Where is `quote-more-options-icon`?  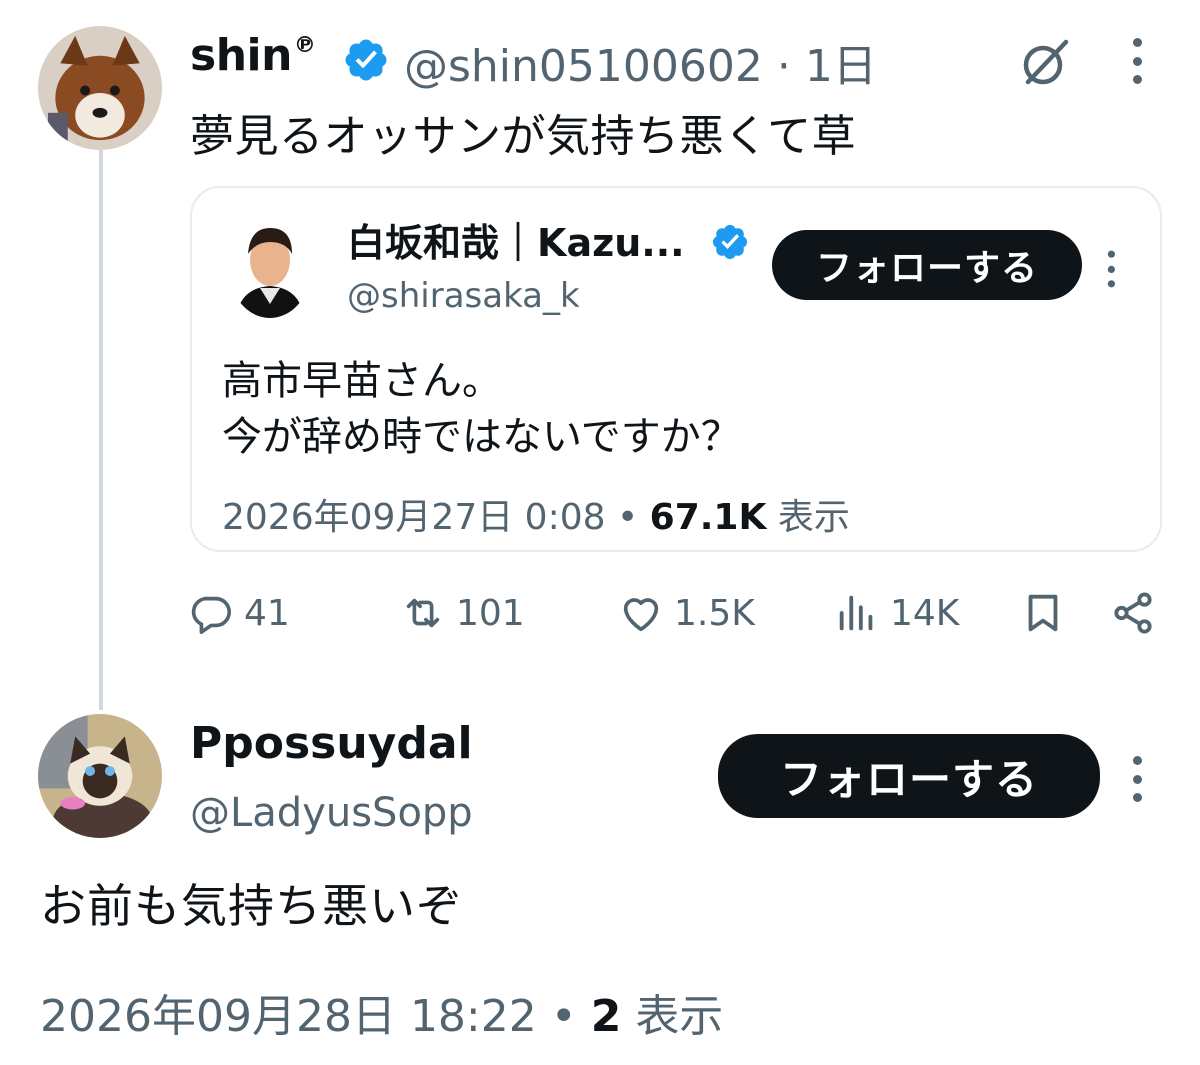 quote-more-options-icon is located at coordinates (1110, 269).